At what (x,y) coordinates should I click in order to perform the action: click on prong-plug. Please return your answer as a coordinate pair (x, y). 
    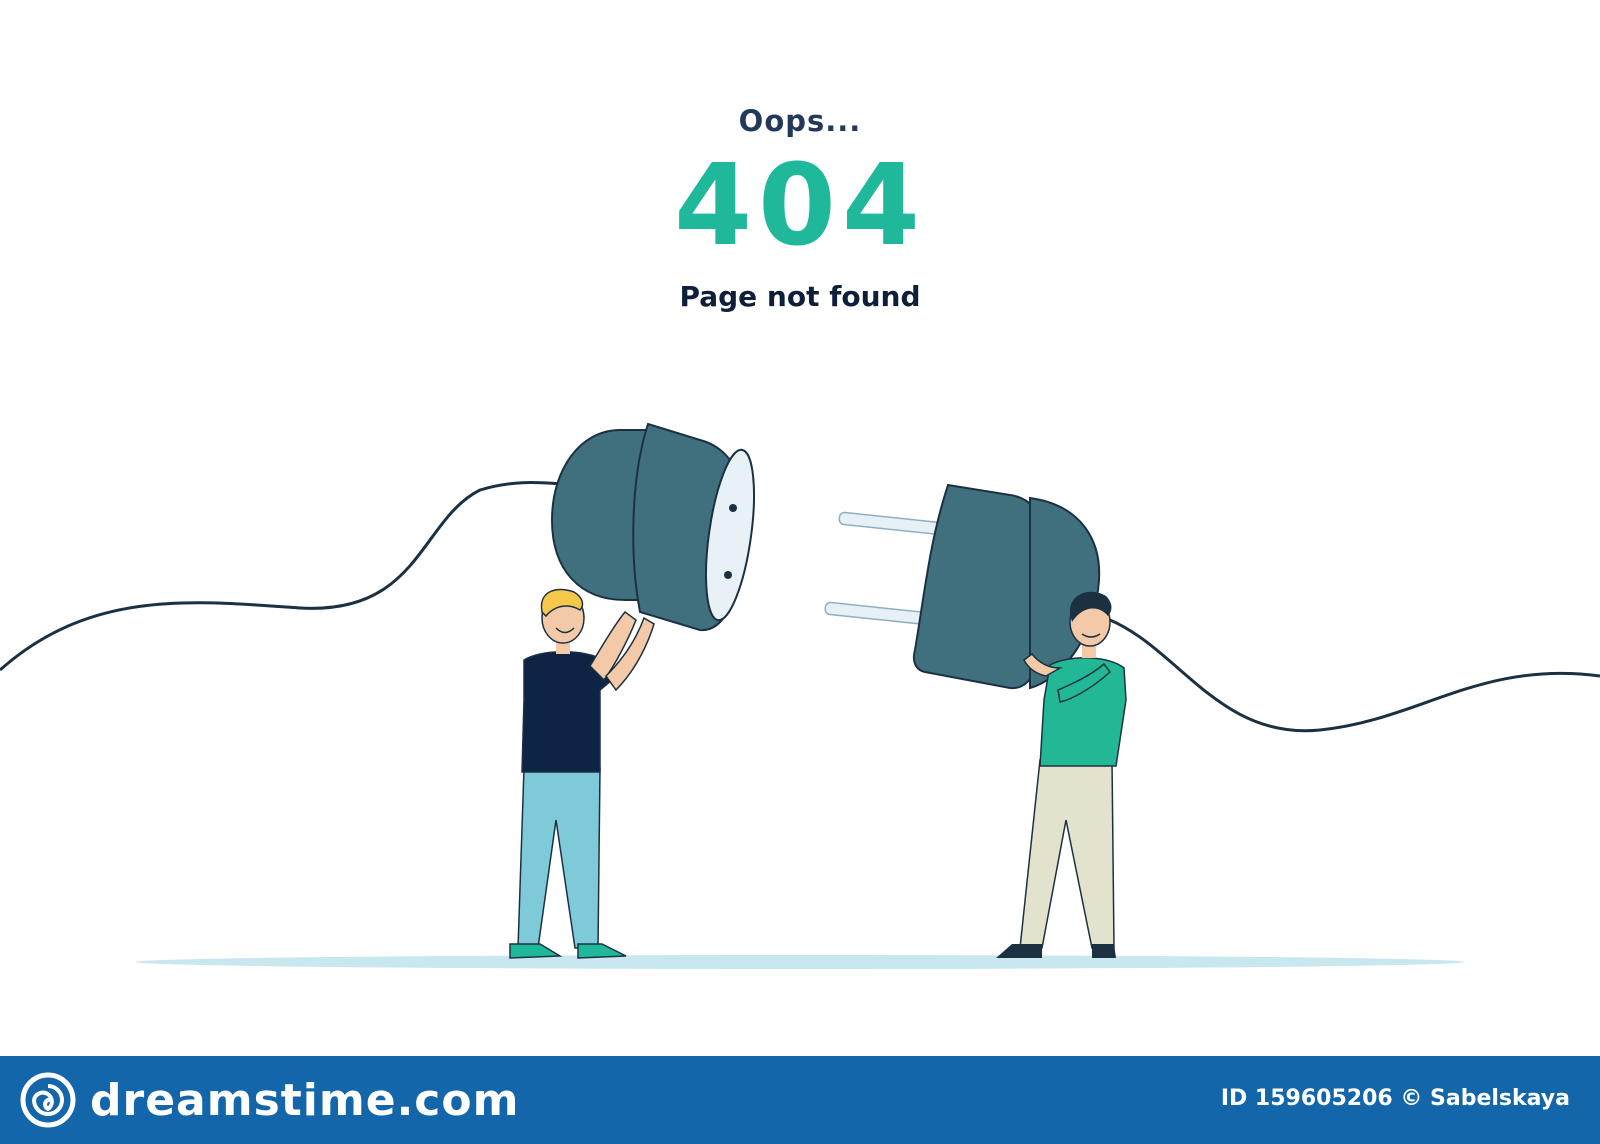
    Looking at the image, I should click on (962, 586).